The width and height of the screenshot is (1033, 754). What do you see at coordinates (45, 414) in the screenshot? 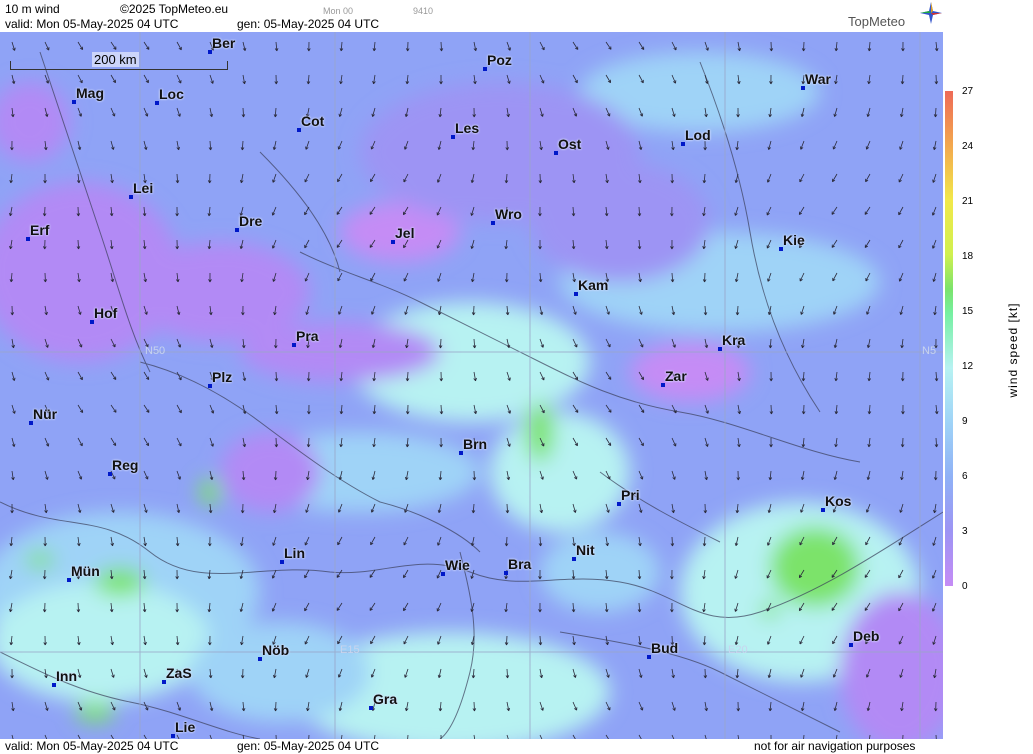
I see `city-label: Nür` at bounding box center [45, 414].